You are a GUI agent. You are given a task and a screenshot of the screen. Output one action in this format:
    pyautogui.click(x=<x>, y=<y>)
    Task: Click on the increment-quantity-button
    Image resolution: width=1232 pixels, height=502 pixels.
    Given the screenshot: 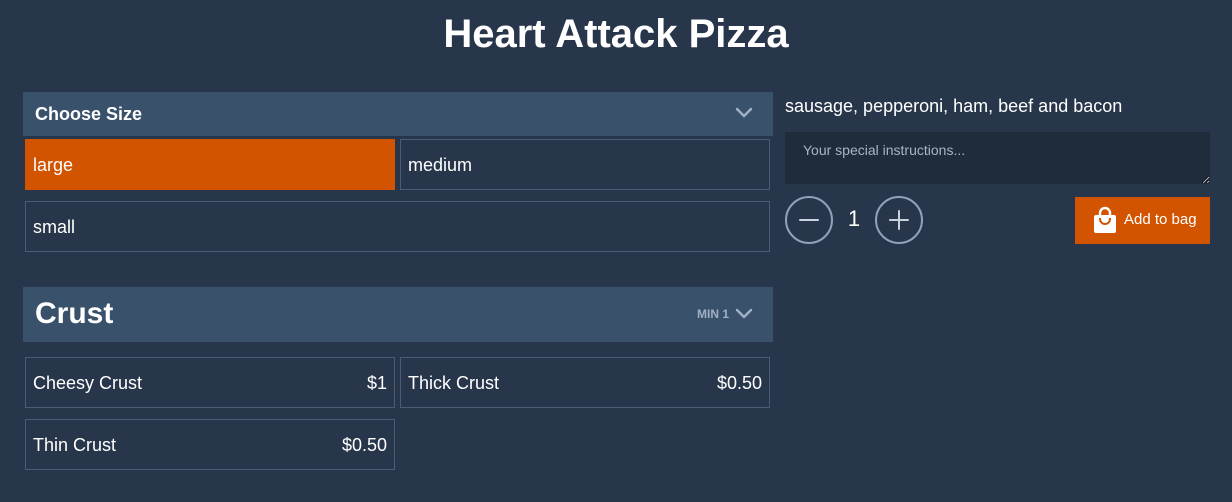 What is the action you would take?
    pyautogui.click(x=899, y=220)
    